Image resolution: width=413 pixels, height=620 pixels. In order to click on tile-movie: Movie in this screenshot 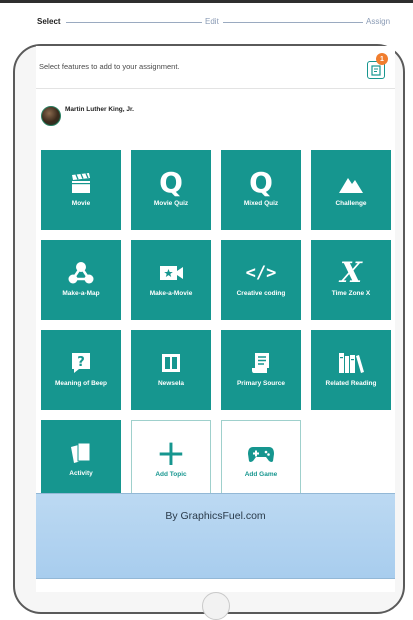, I will do `click(81, 190)`.